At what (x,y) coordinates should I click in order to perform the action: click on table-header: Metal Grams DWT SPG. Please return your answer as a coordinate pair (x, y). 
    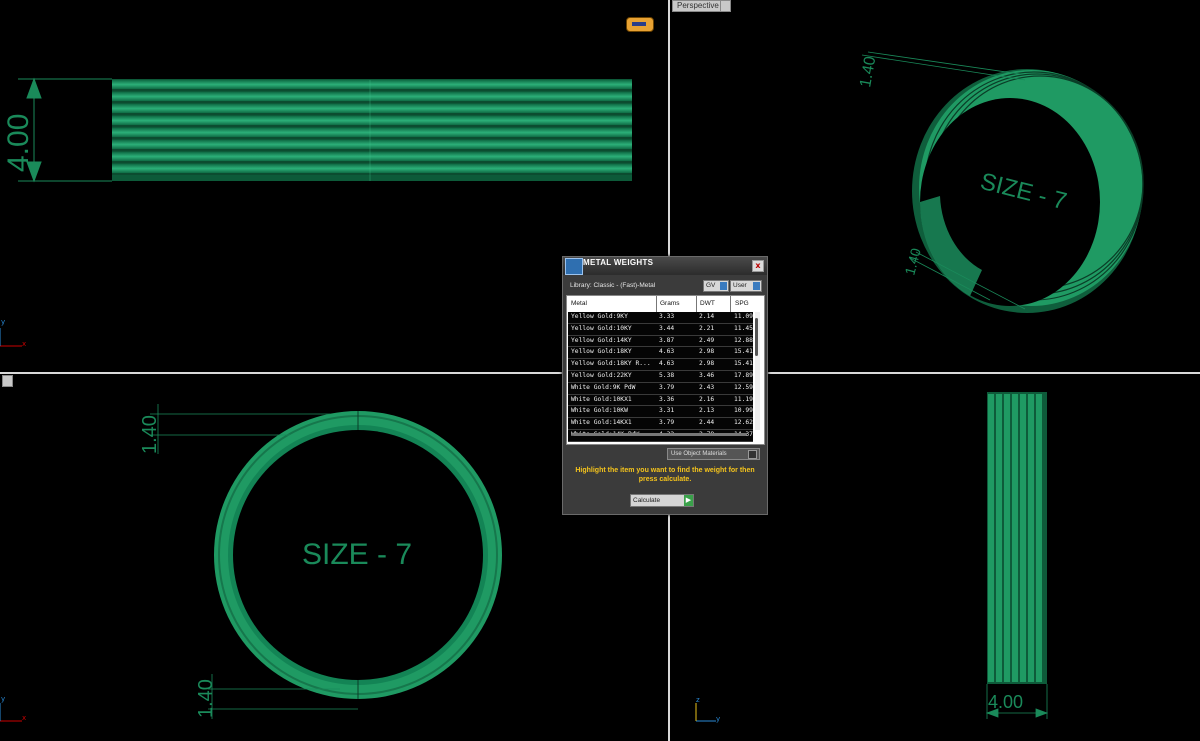
    Looking at the image, I should click on (665, 303).